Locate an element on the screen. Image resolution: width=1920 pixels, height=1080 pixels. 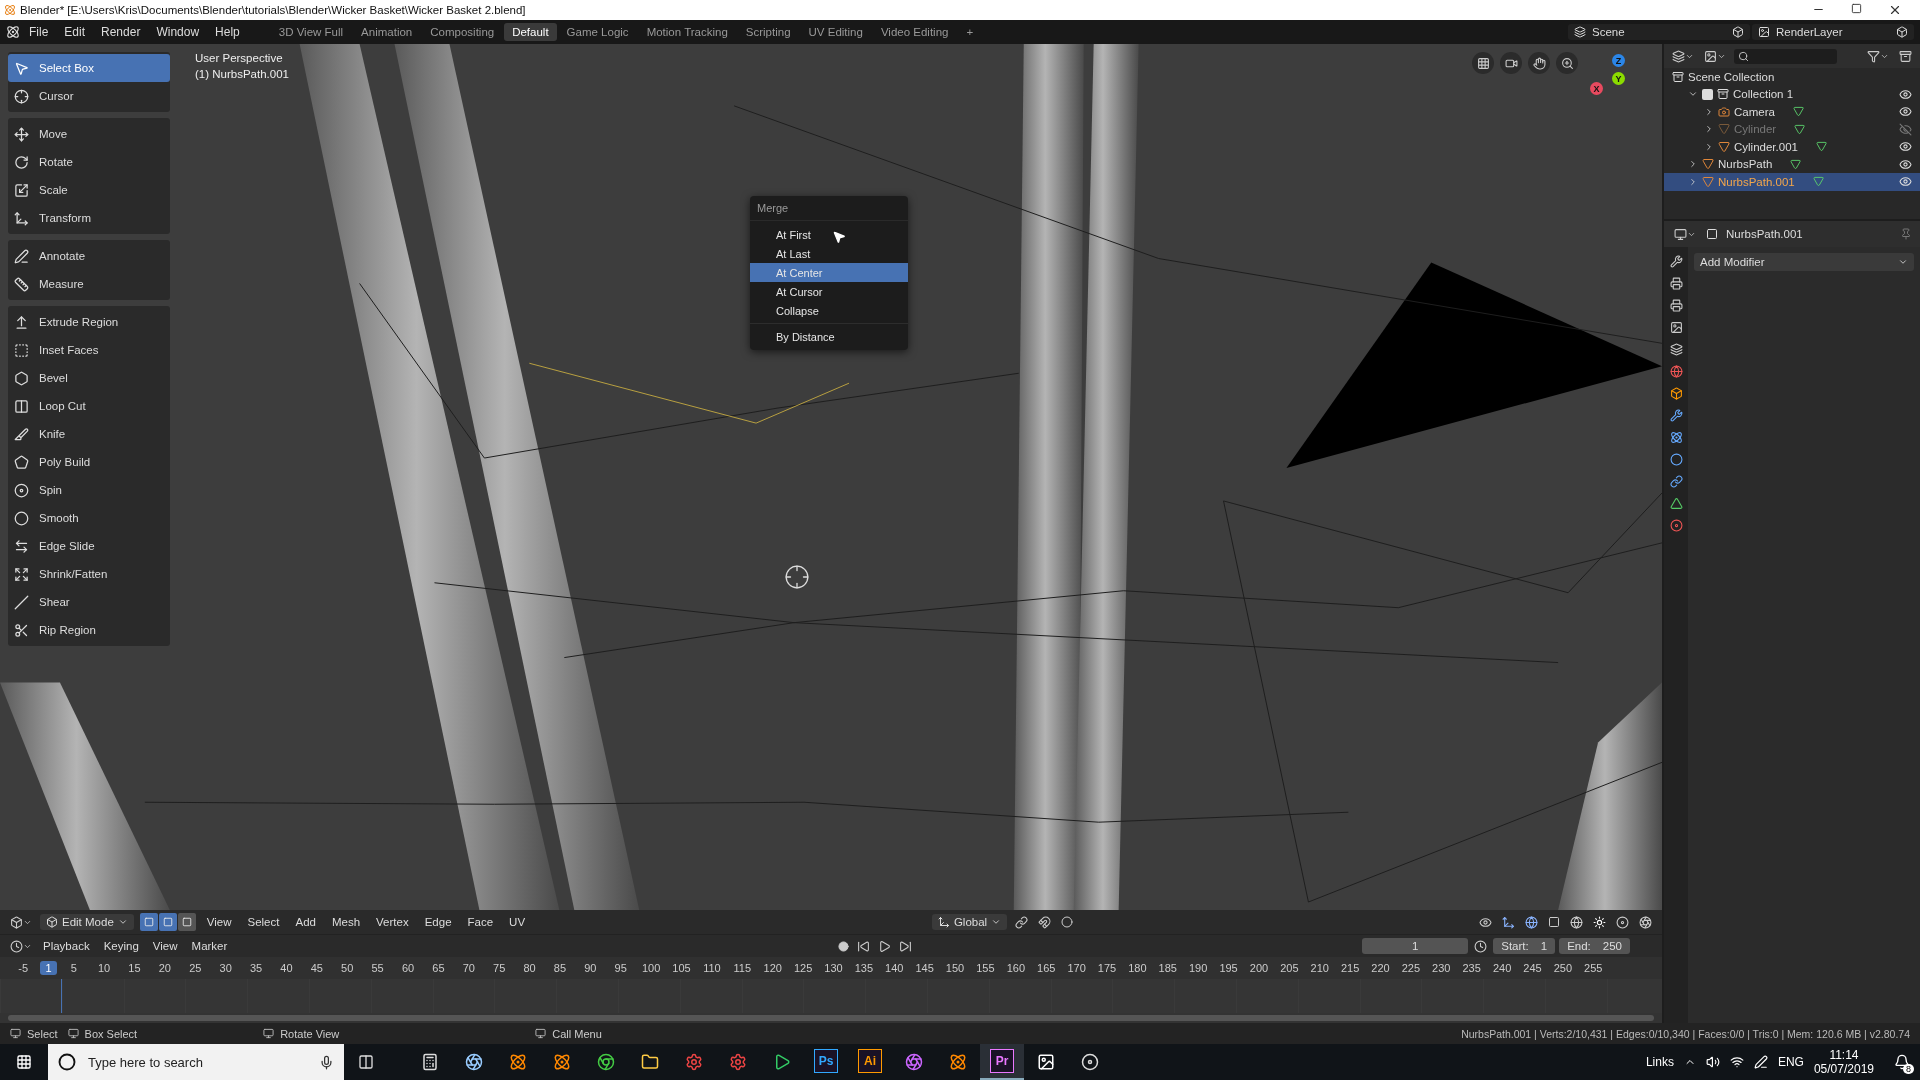
tool-button: Poly Build is located at coordinates (89, 462).